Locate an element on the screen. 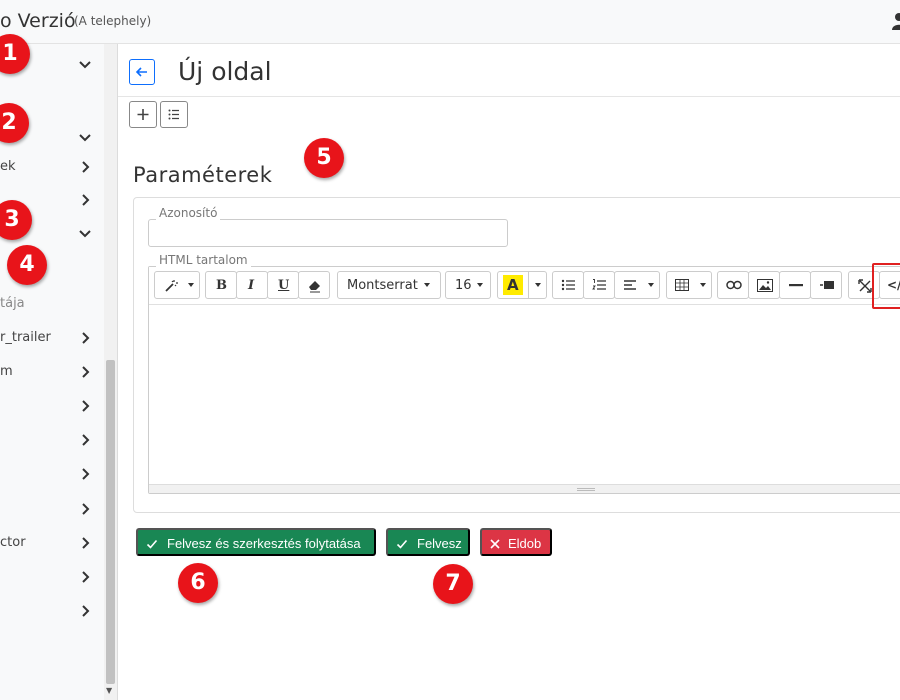 This screenshot has height=700, width=900. magic-wand-icon is located at coordinates (171, 286).